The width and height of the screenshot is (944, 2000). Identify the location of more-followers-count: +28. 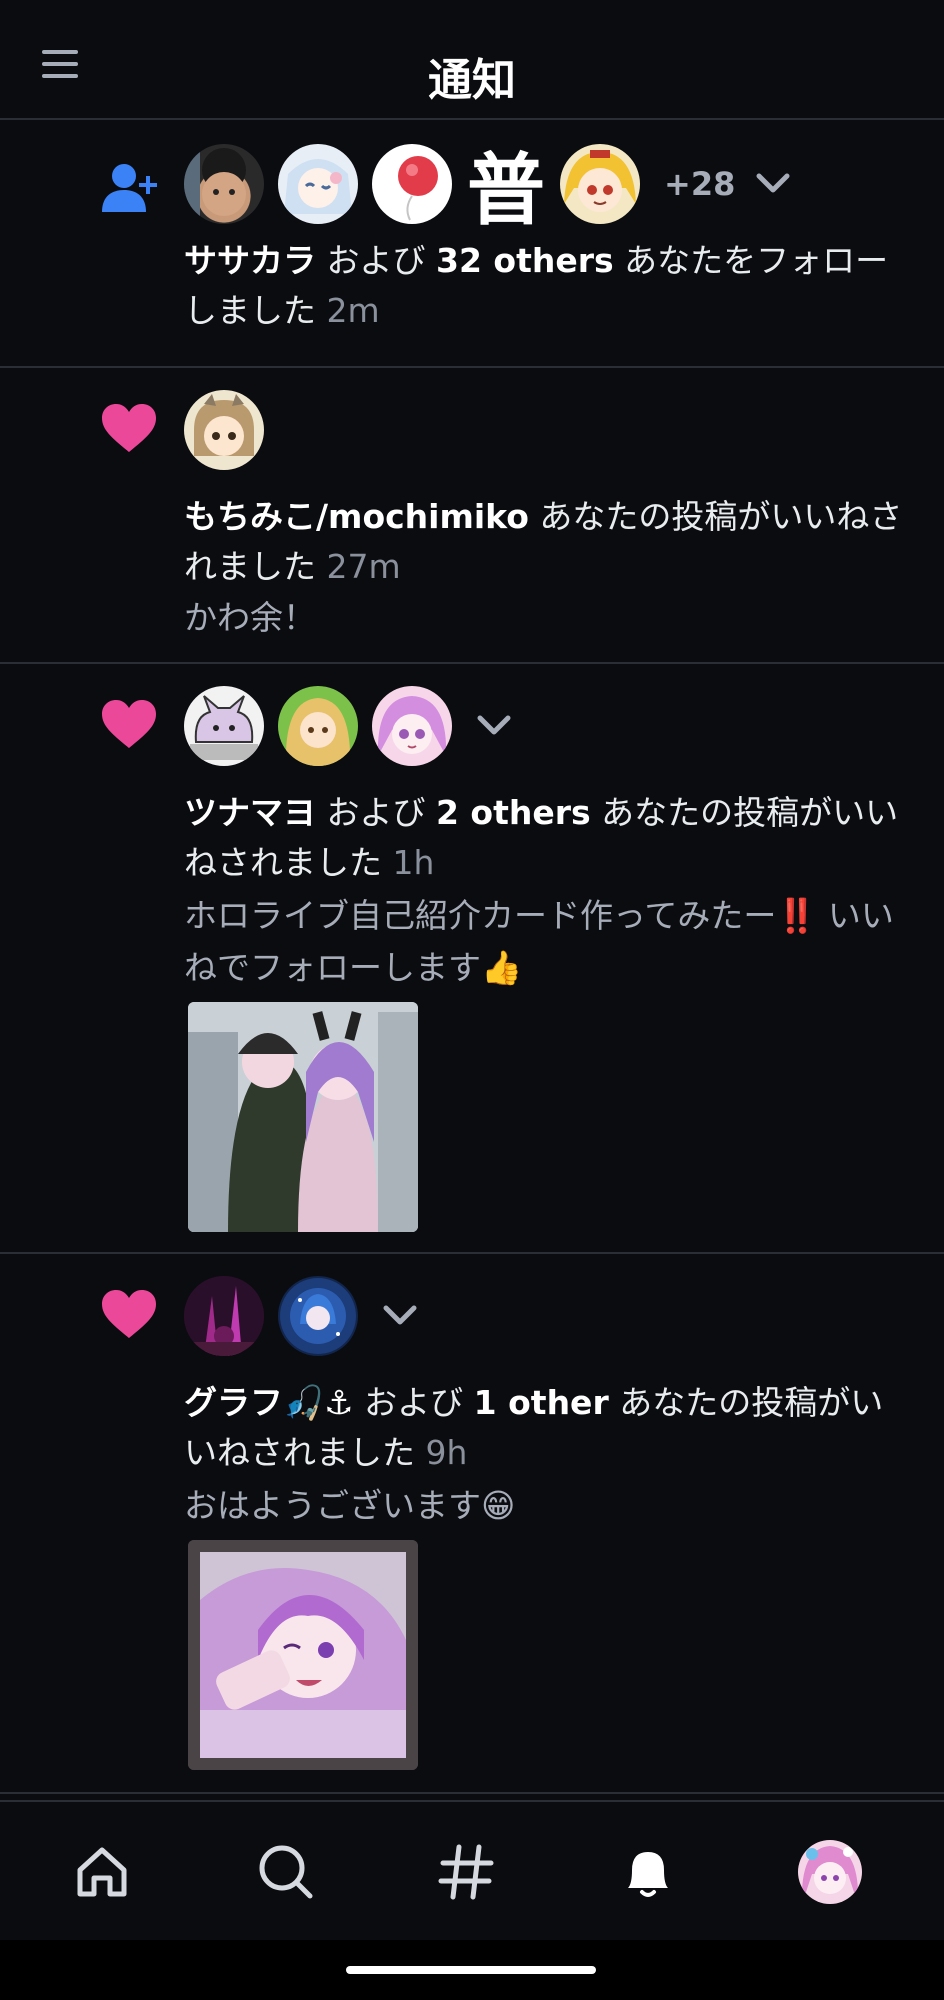
(700, 184).